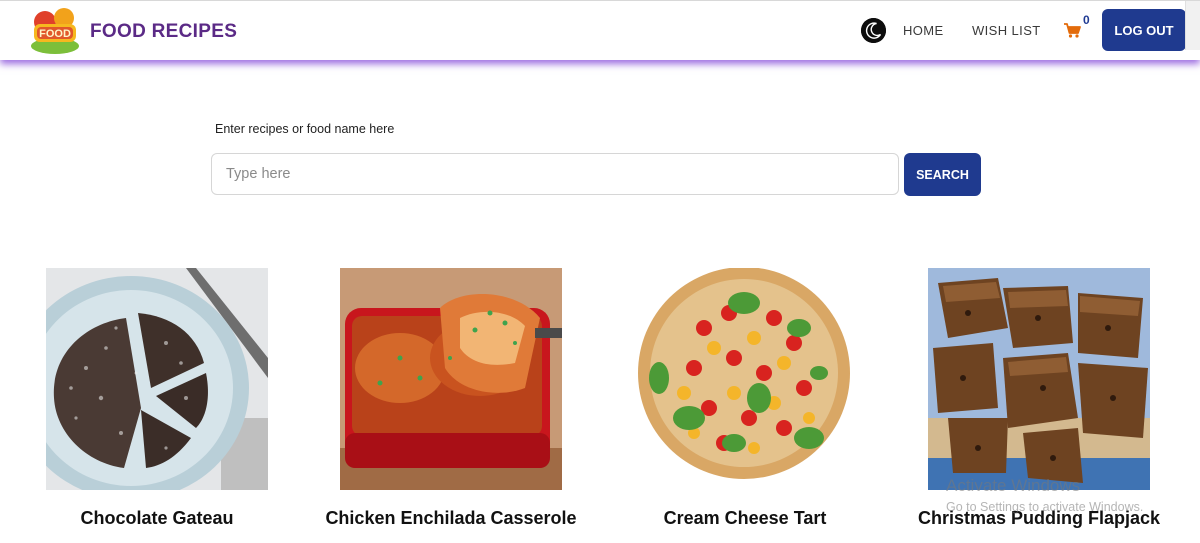 This screenshot has height=543, width=1200. I want to click on recipe-card: Christmas Pudding Flapjack, so click(1039, 398).